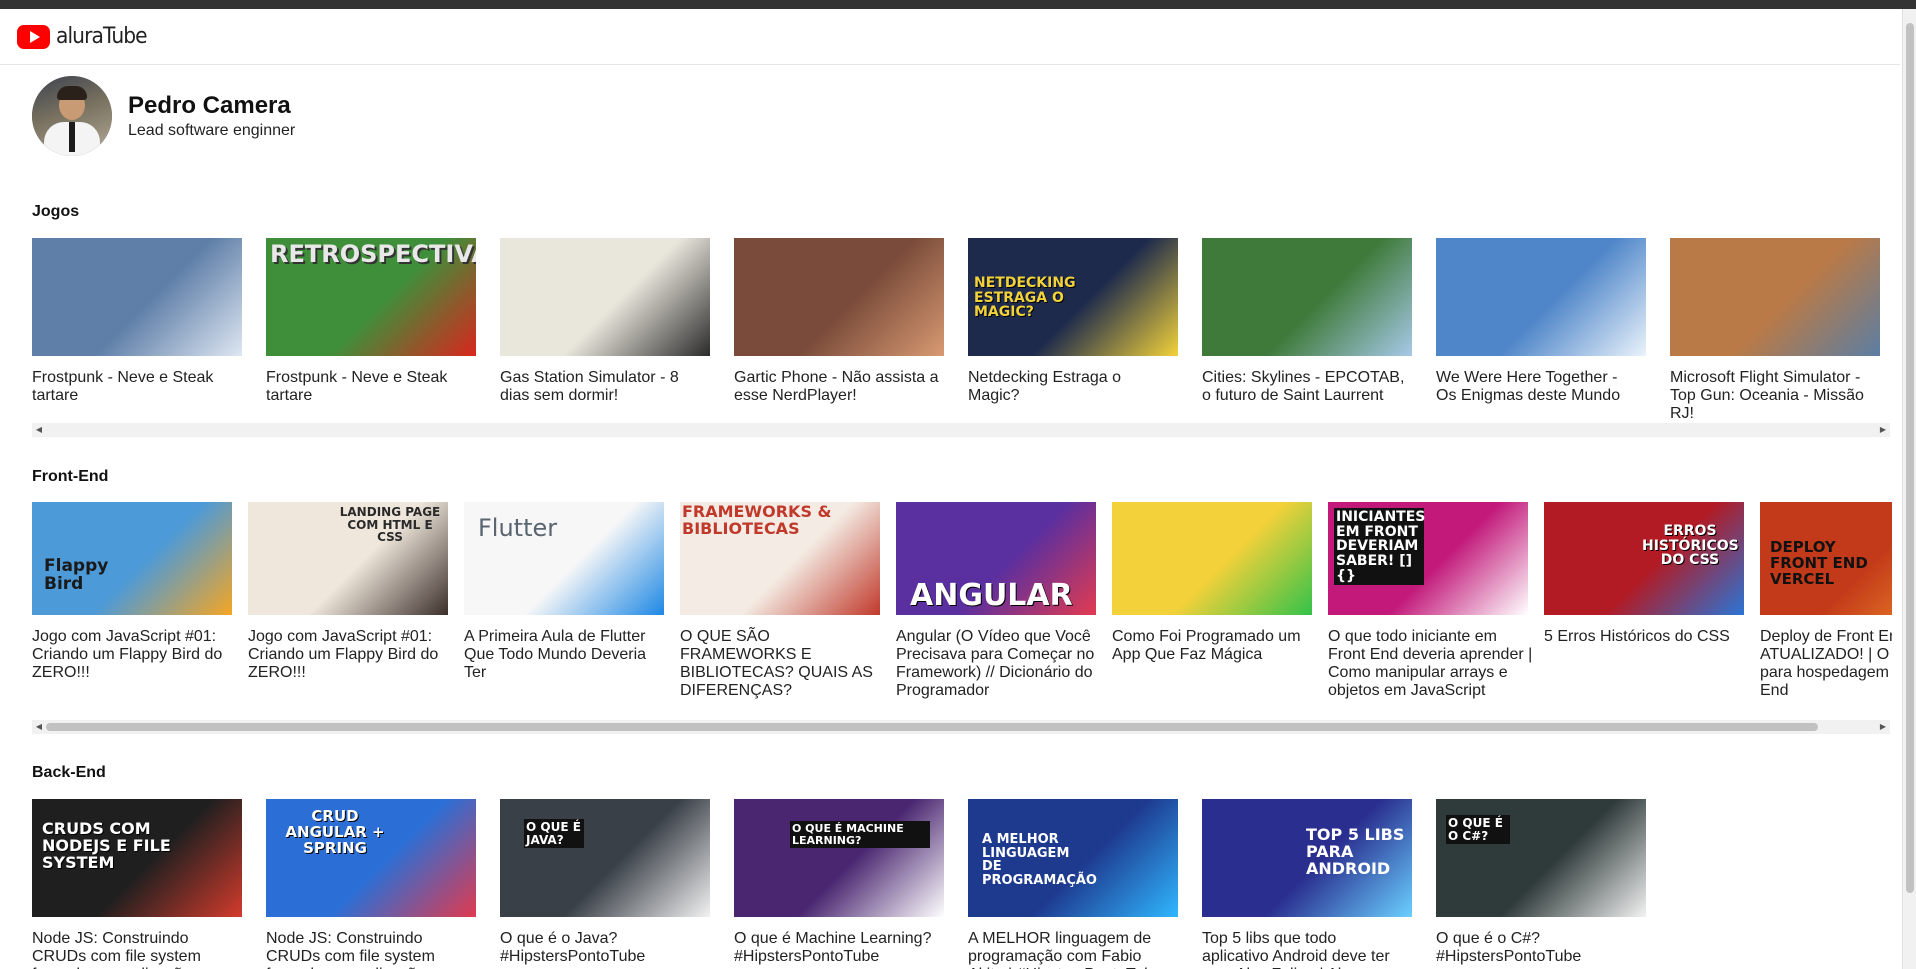 This screenshot has height=969, width=1916. I want to click on avatar, so click(72, 116).